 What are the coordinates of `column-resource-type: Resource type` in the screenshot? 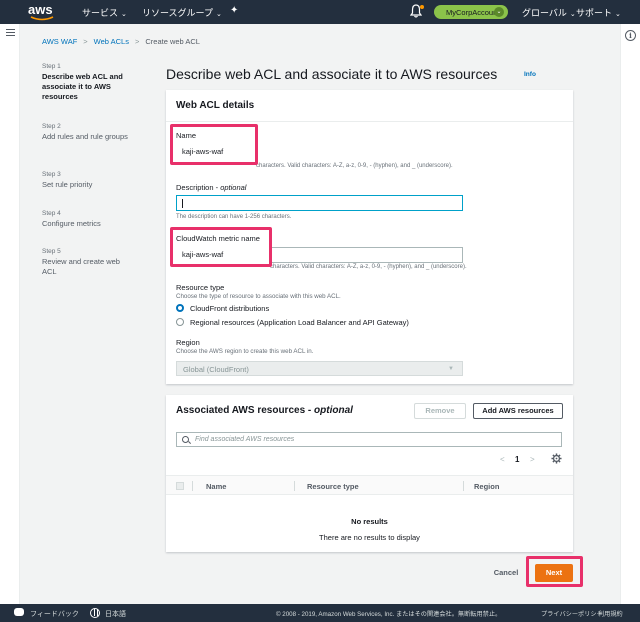 It's located at (333, 486).